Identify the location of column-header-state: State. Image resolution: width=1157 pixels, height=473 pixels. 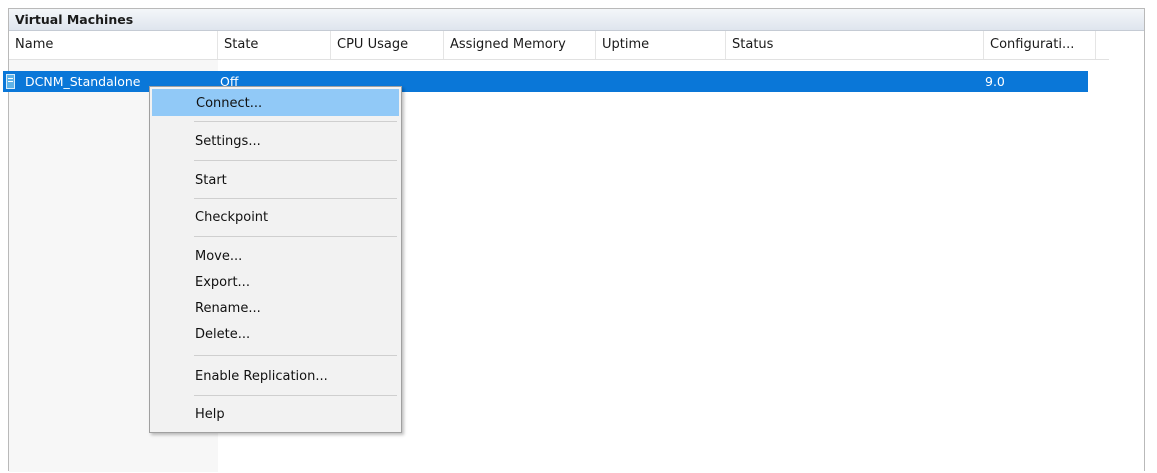
(274, 45).